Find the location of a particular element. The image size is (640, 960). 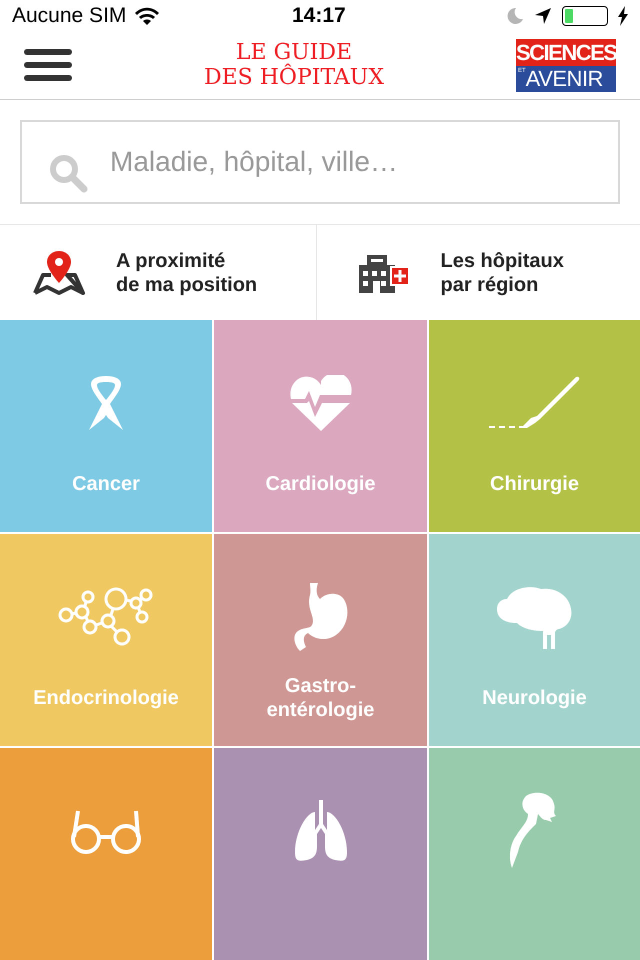

carrier-text: Aucune SIM is located at coordinates (69, 16).